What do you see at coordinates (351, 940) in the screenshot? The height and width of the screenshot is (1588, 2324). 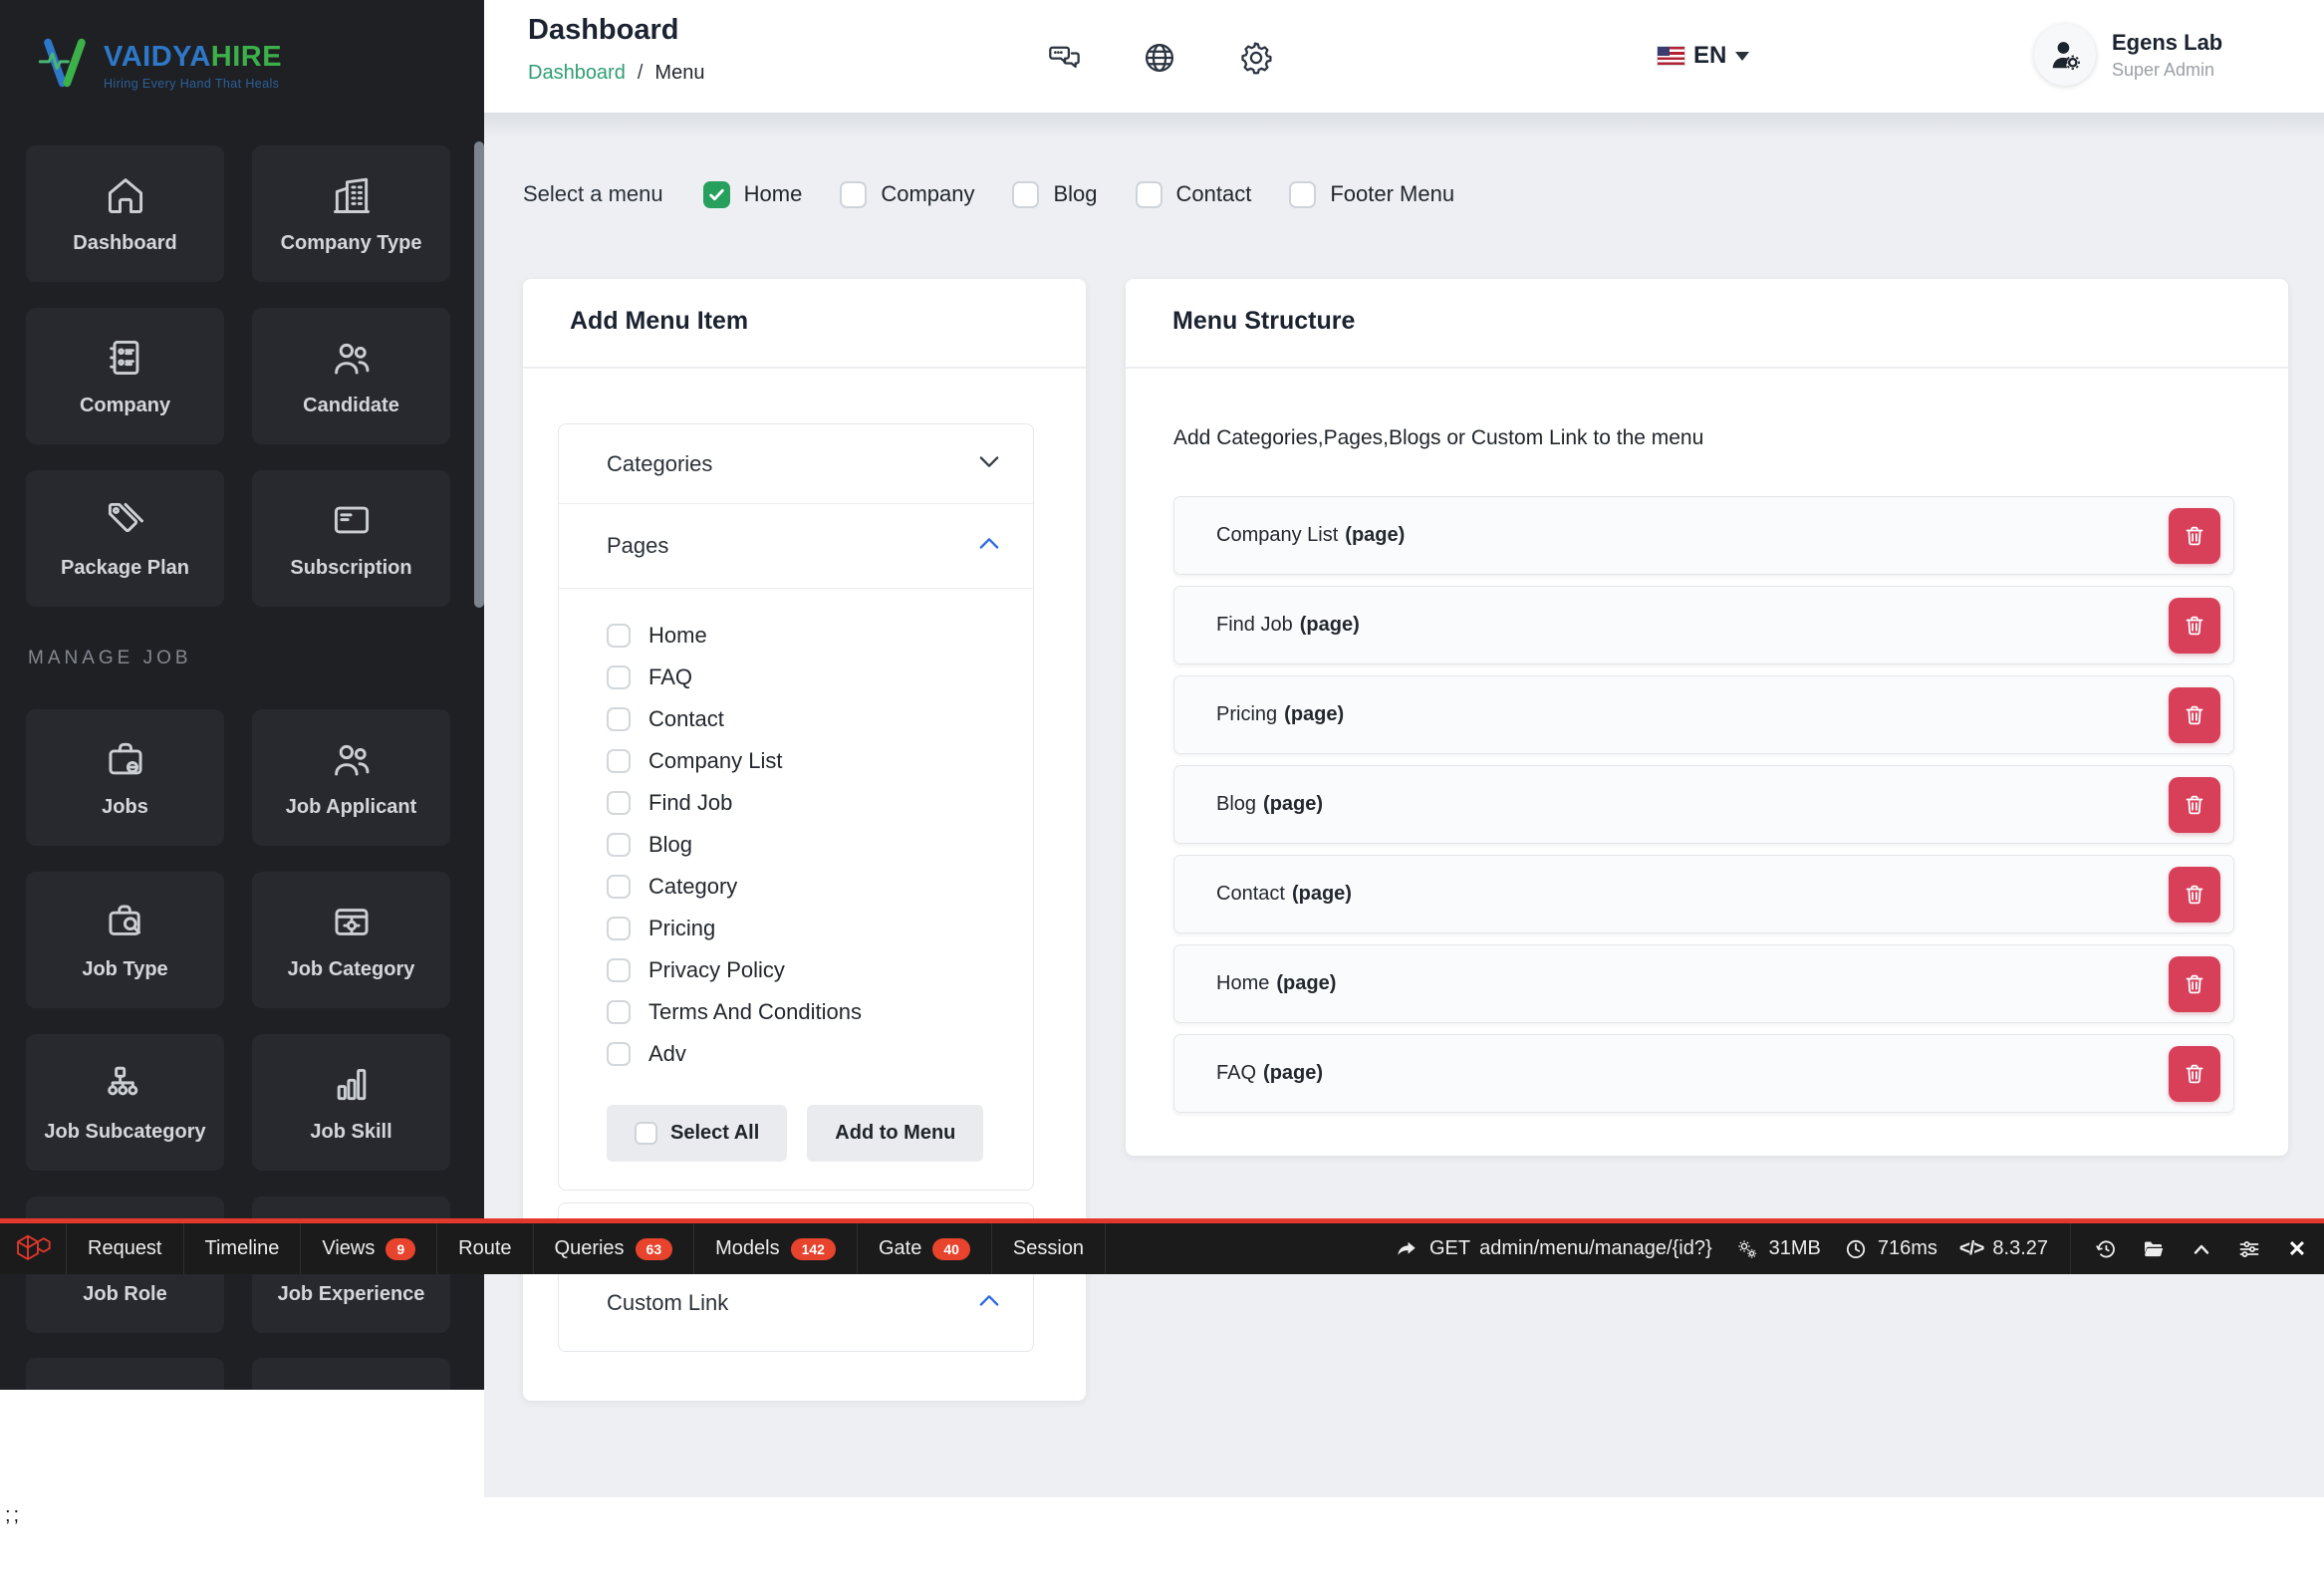 I see `sidebar-item-job-category: Job Category` at bounding box center [351, 940].